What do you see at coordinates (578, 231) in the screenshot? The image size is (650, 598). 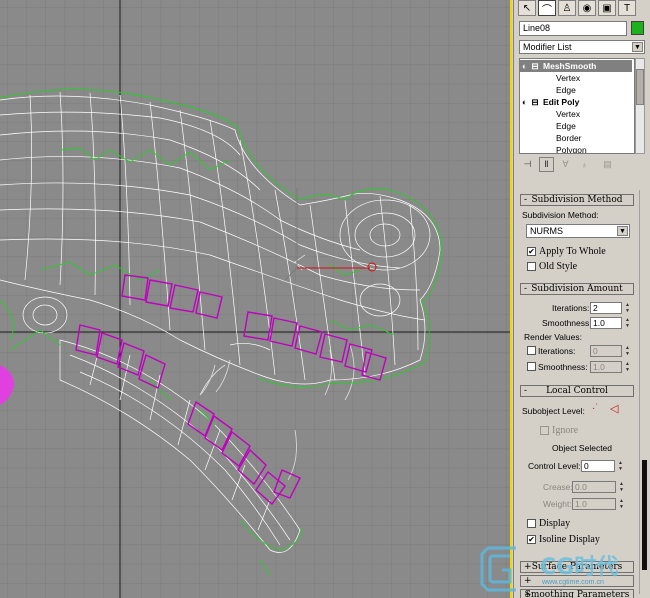 I see `subdivision-method-dropdown: NURMS ▼` at bounding box center [578, 231].